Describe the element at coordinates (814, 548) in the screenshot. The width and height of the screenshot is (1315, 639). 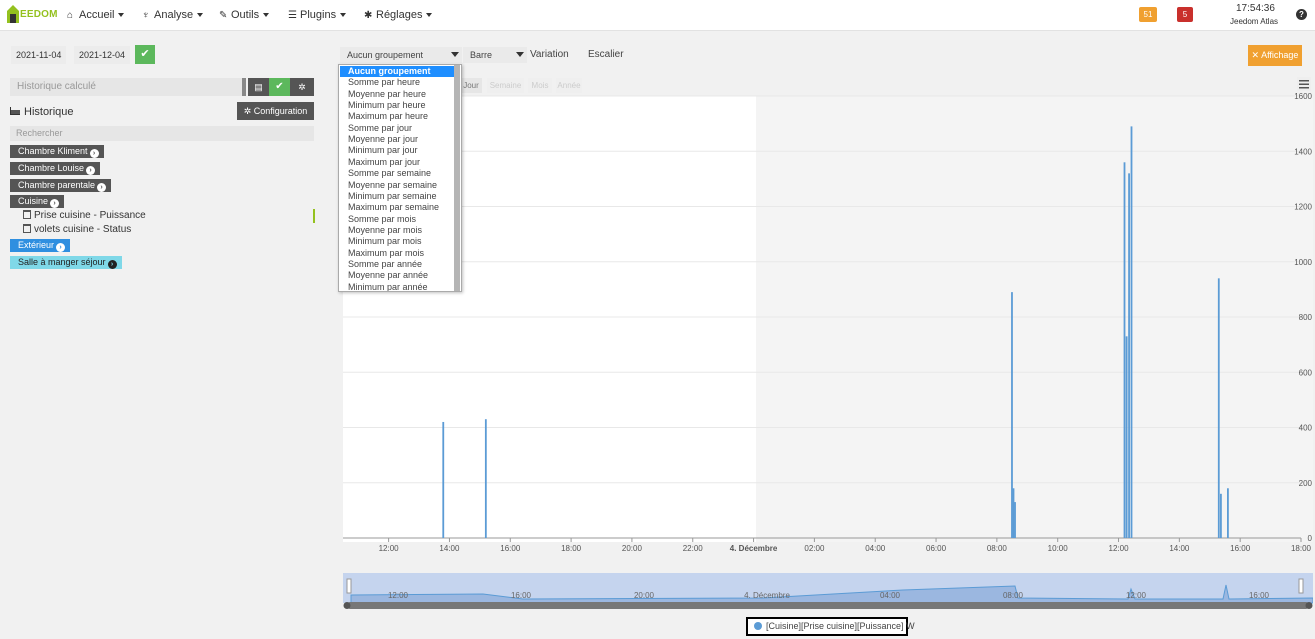
I see `x-tick-label: 02:00` at that location.